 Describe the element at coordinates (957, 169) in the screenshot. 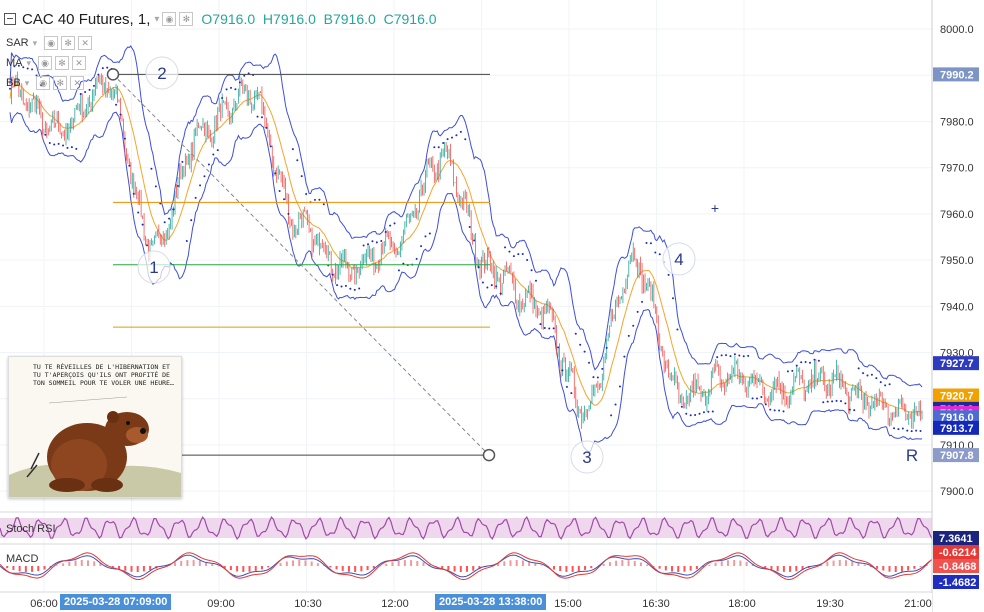

I see `price-tick: 7970.0` at that location.